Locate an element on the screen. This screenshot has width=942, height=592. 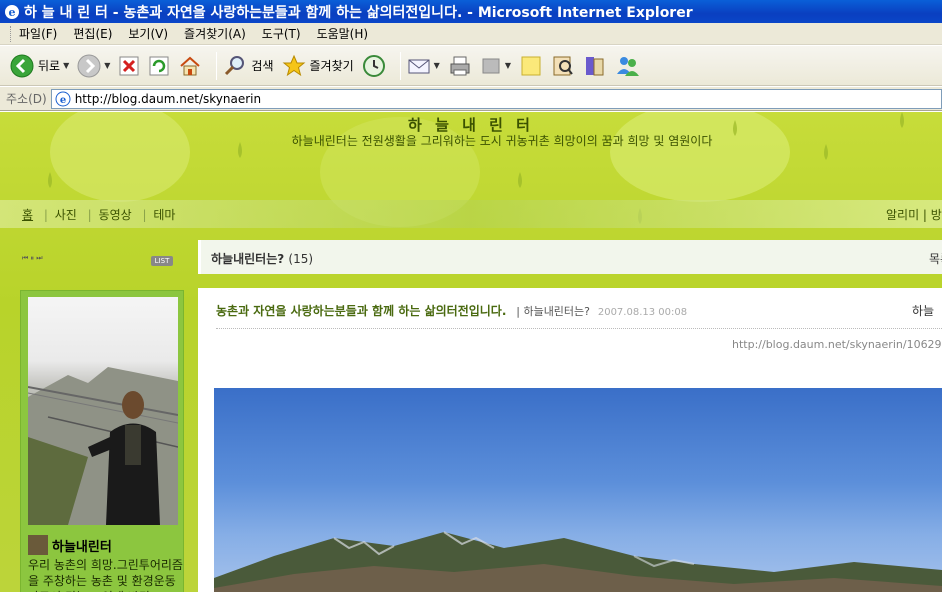
nav-photo: 사진 is located at coordinates (66, 215).